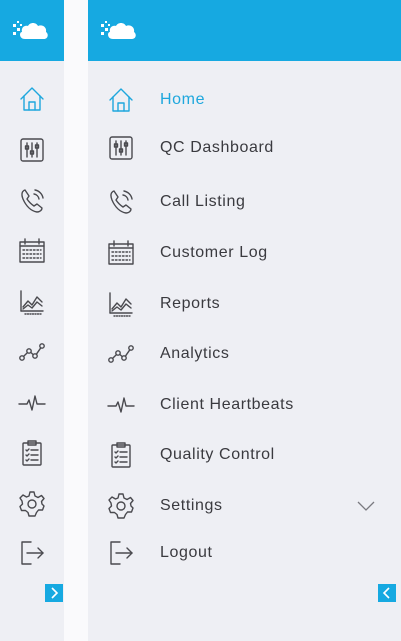  Describe the element at coordinates (203, 201) in the screenshot. I see `menu-item-label: Call Listing` at that location.